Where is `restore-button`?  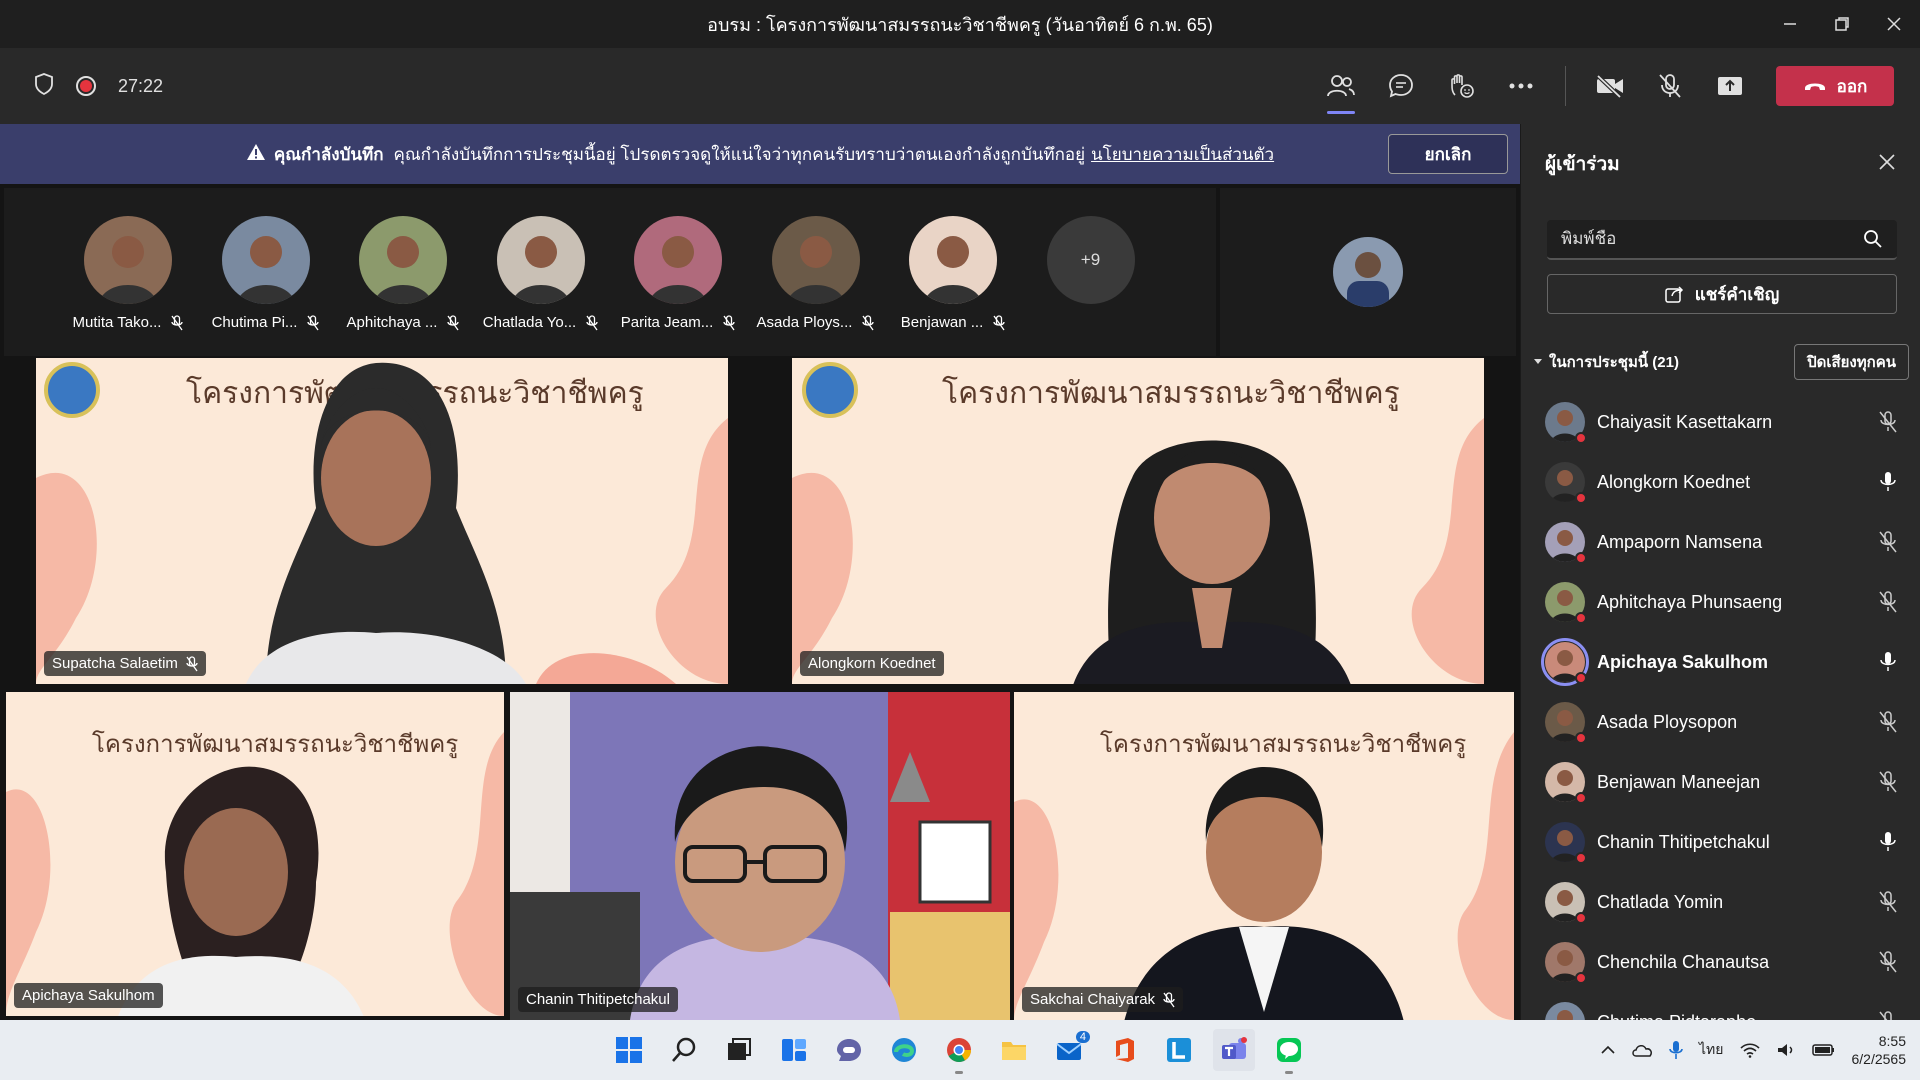
restore-button is located at coordinates (1842, 24).